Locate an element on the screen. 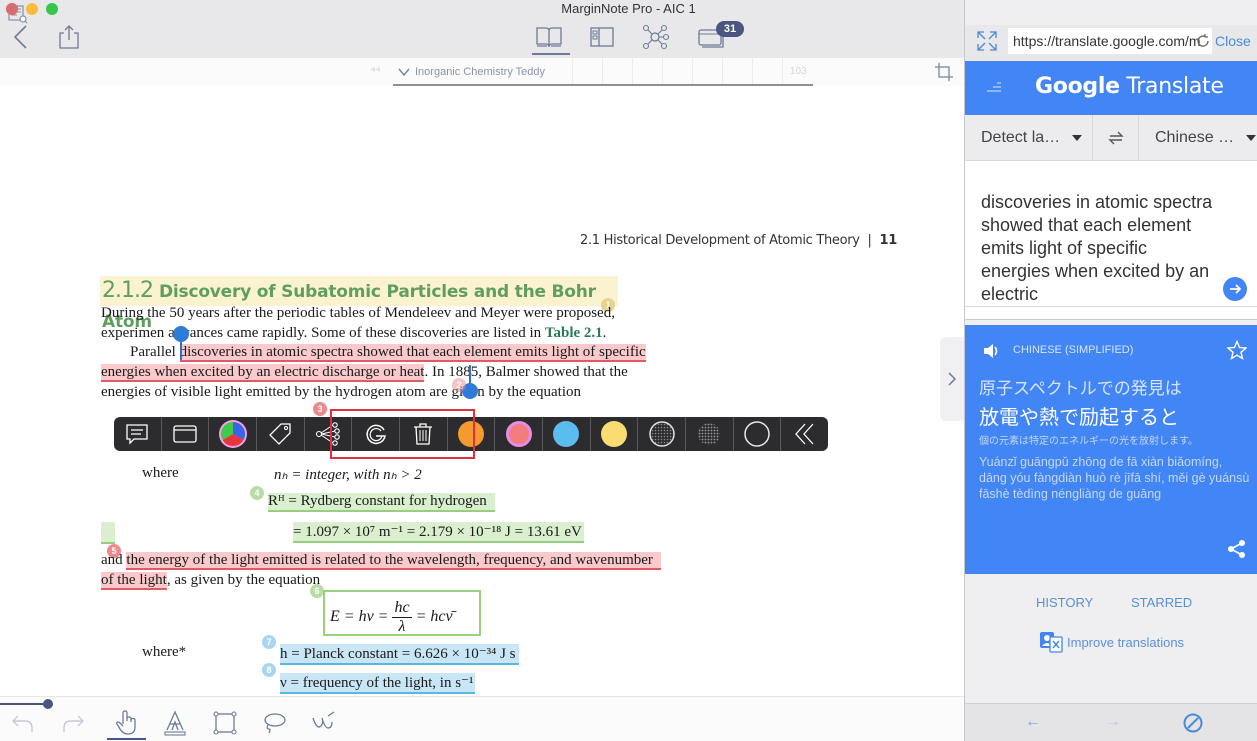 The image size is (1257, 741). reload-button is located at coordinates (1203, 41).